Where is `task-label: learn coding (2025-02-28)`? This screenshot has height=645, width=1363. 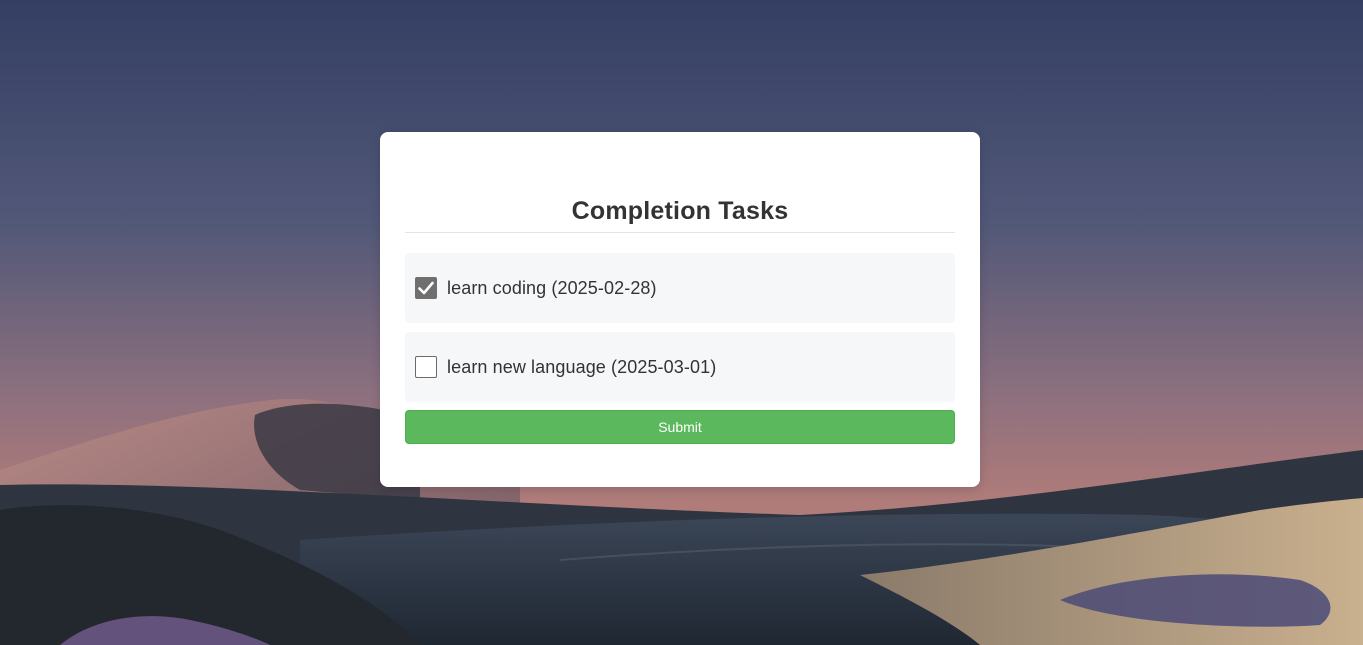
task-label: learn coding (2025-02-28) is located at coordinates (552, 287).